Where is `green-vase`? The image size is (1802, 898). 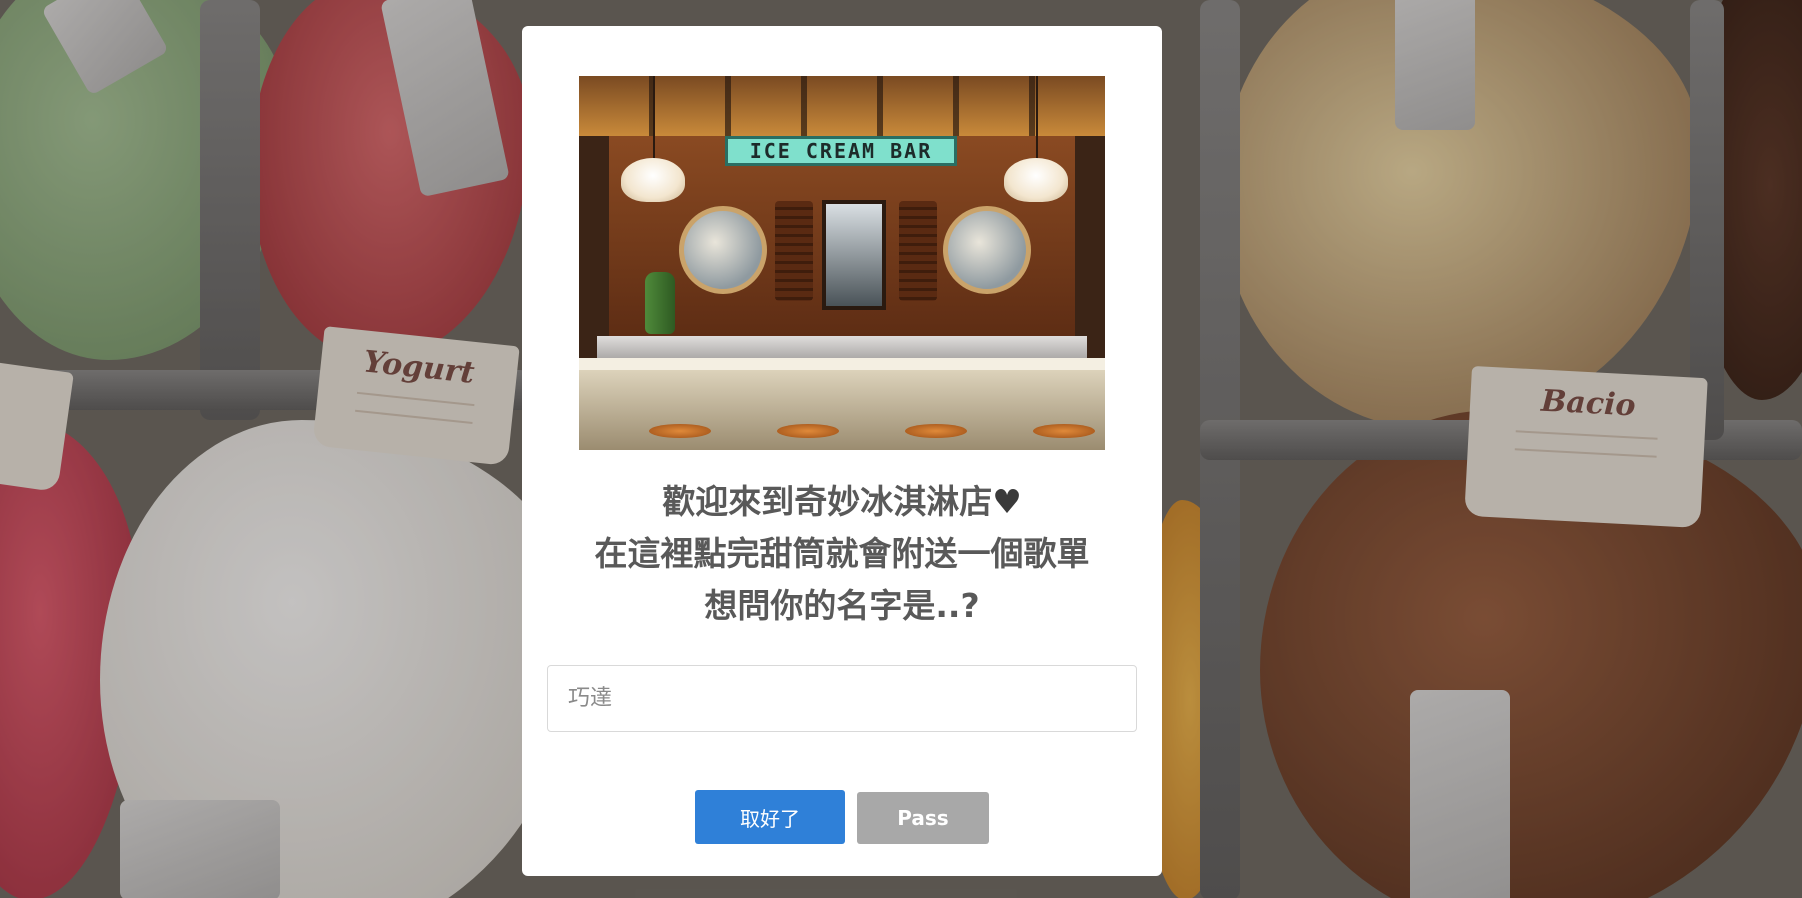 green-vase is located at coordinates (660, 303).